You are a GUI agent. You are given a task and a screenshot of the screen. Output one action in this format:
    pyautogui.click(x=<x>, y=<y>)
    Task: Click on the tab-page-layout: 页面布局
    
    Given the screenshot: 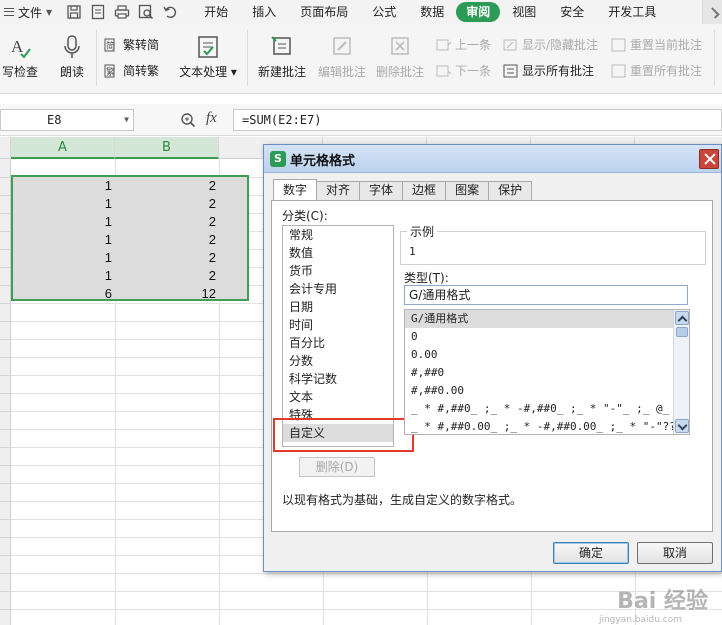 What is the action you would take?
    pyautogui.click(x=324, y=12)
    